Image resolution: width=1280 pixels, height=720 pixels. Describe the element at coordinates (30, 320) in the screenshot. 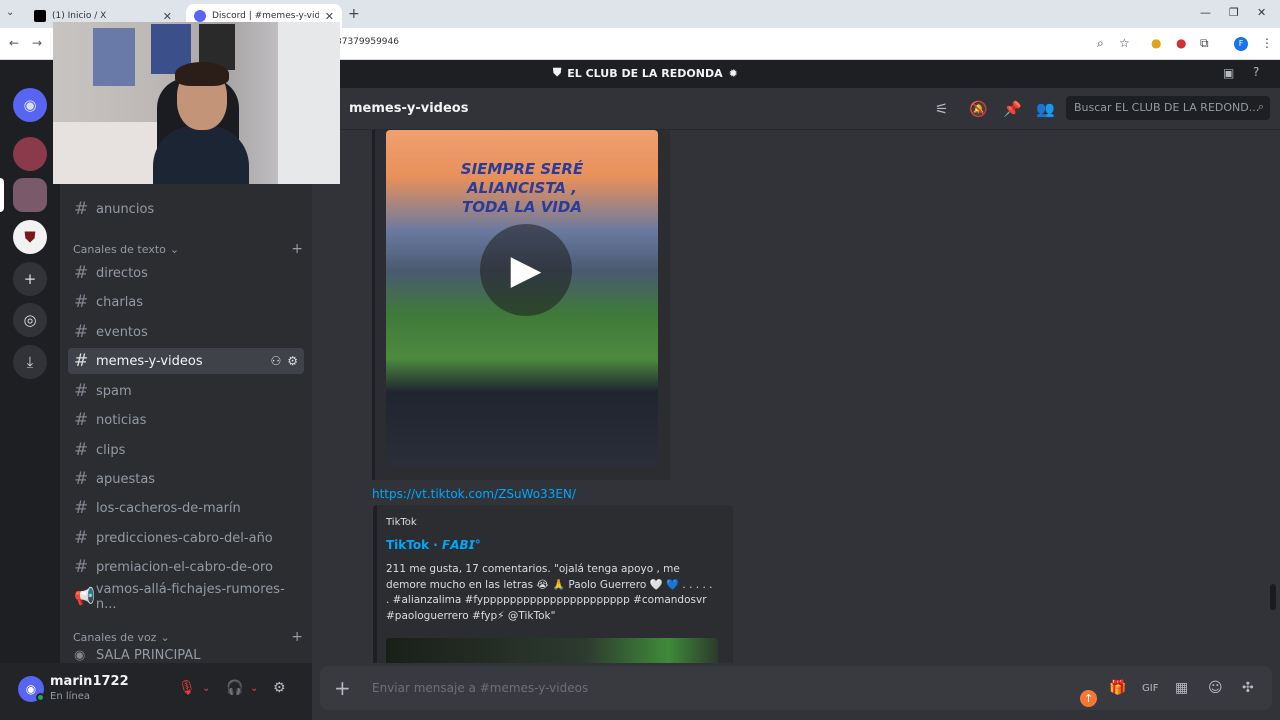

I see `explore-compass-icon: ◎` at that location.